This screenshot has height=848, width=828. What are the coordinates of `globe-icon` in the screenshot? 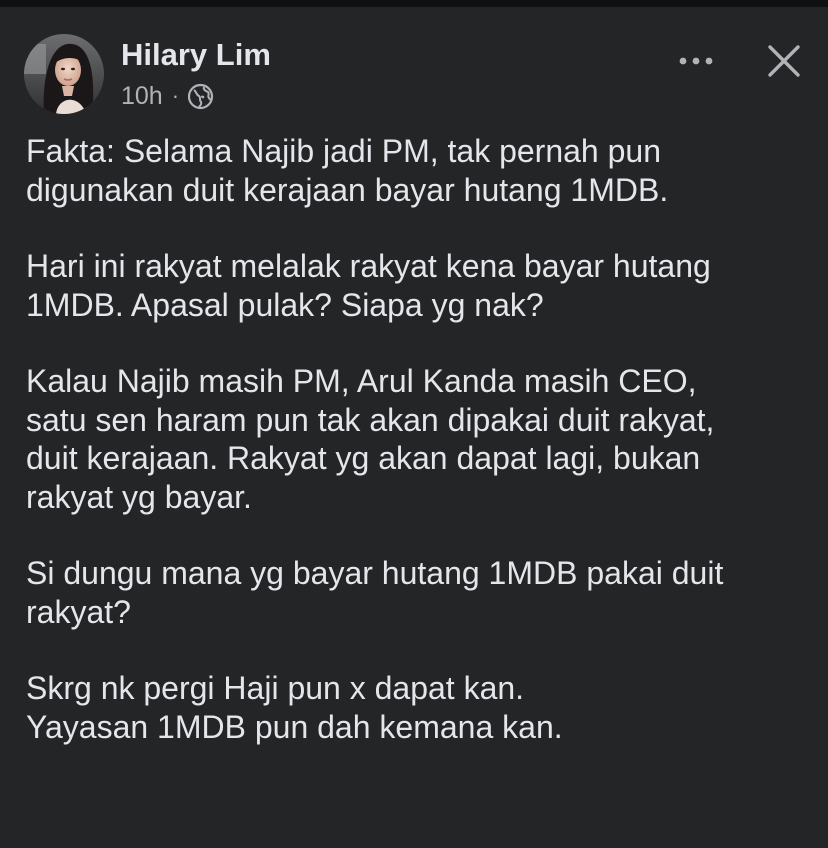 It's located at (200, 96).